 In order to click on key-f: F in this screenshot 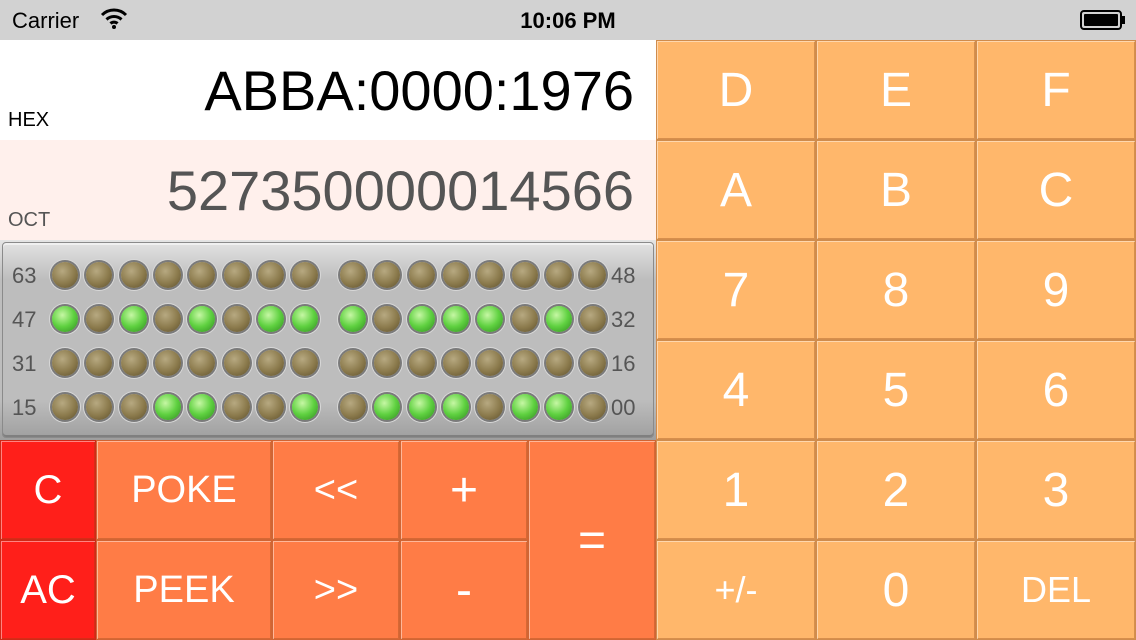, I will do `click(1056, 90)`.